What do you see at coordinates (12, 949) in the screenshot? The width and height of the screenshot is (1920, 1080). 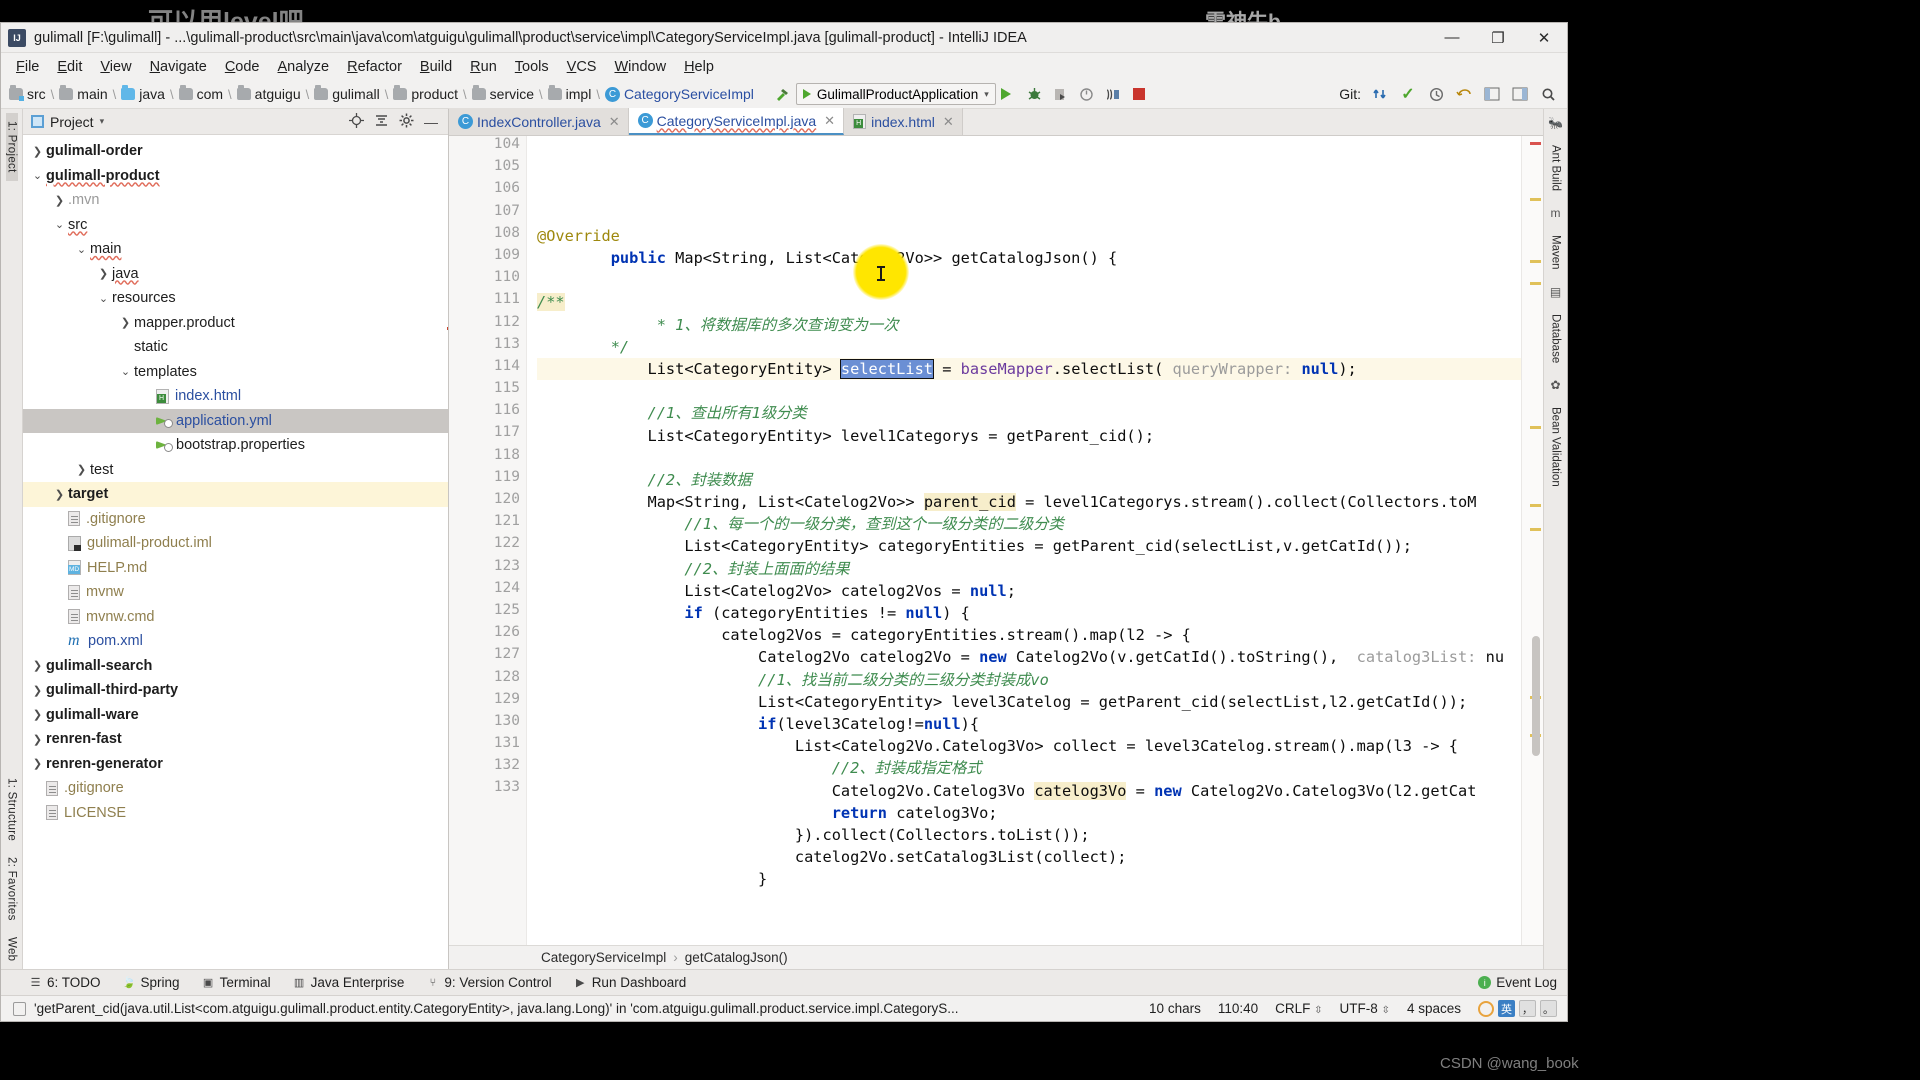 I see `sidebar-item-web: Web` at bounding box center [12, 949].